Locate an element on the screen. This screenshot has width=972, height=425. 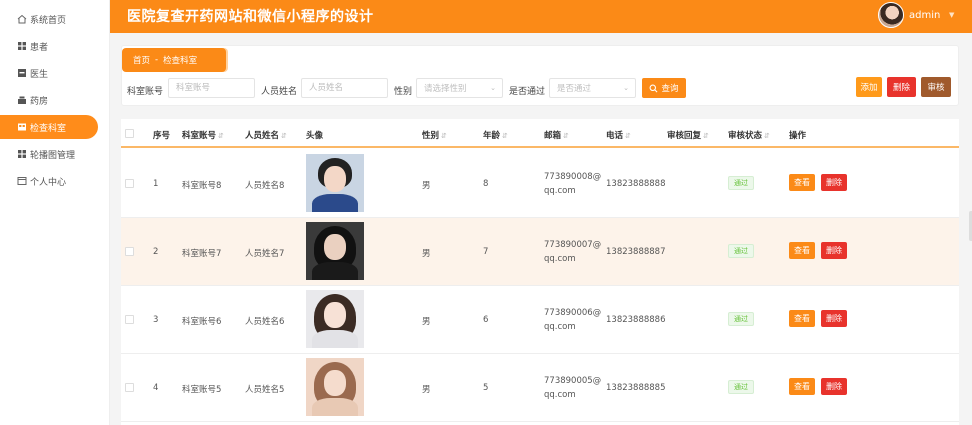
cell-index: 1 is located at coordinates (156, 184).